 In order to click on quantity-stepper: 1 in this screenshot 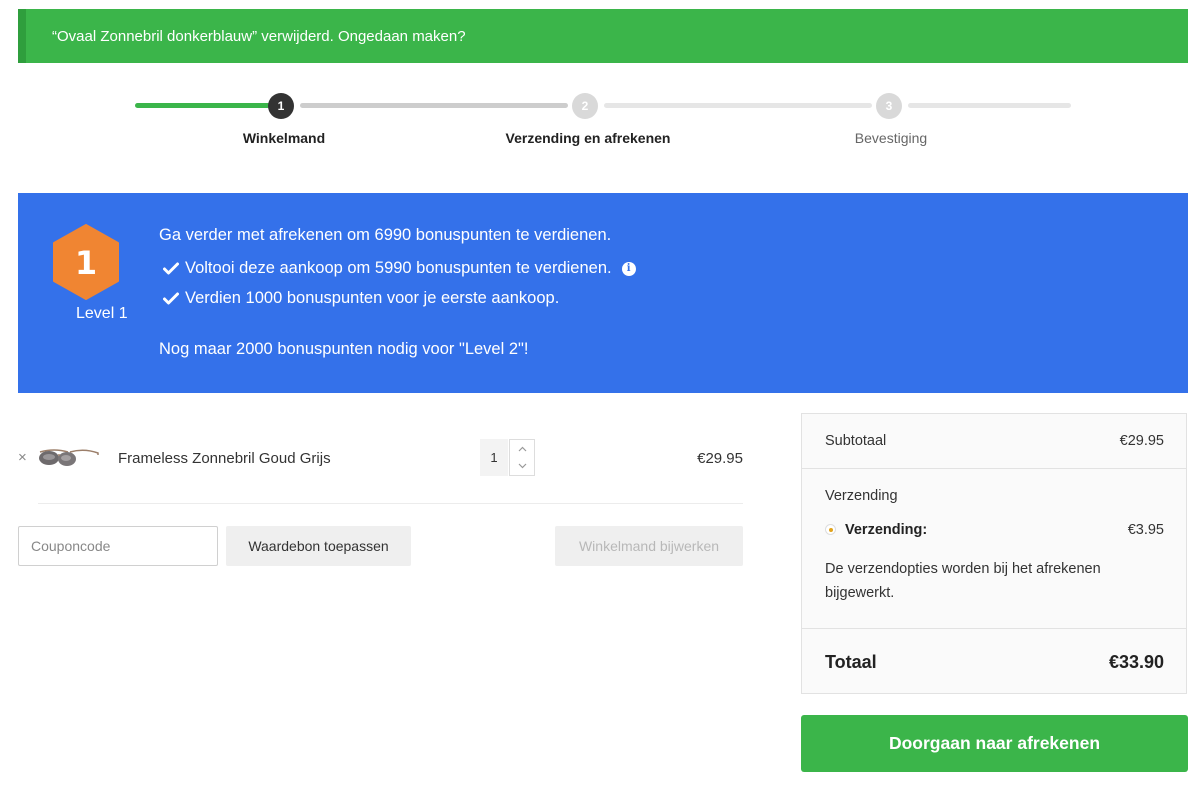, I will do `click(507, 457)`.